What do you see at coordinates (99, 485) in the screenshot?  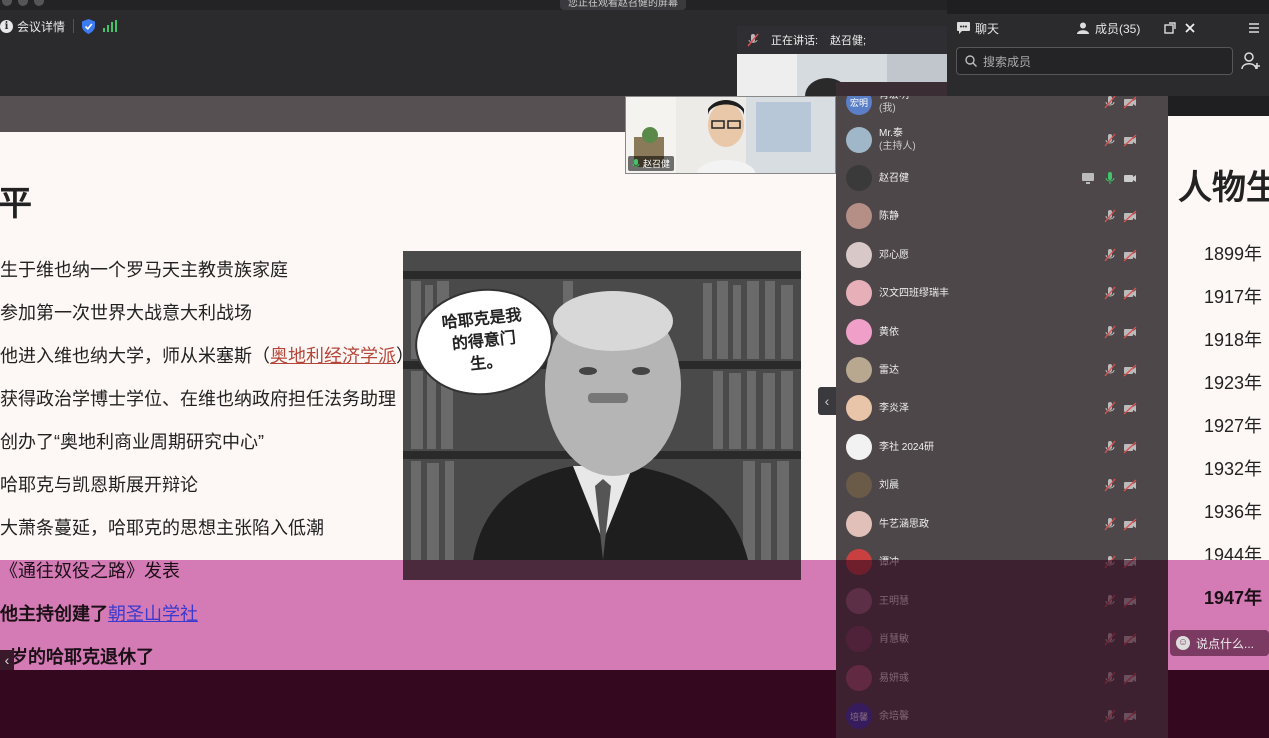 I see `event-line: 哈耶克与凯恩斯展开辩论` at bounding box center [99, 485].